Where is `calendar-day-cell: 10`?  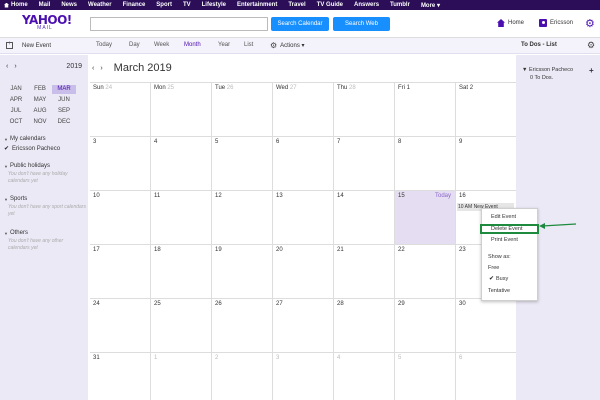 calendar-day-cell: 10 is located at coordinates (120, 218).